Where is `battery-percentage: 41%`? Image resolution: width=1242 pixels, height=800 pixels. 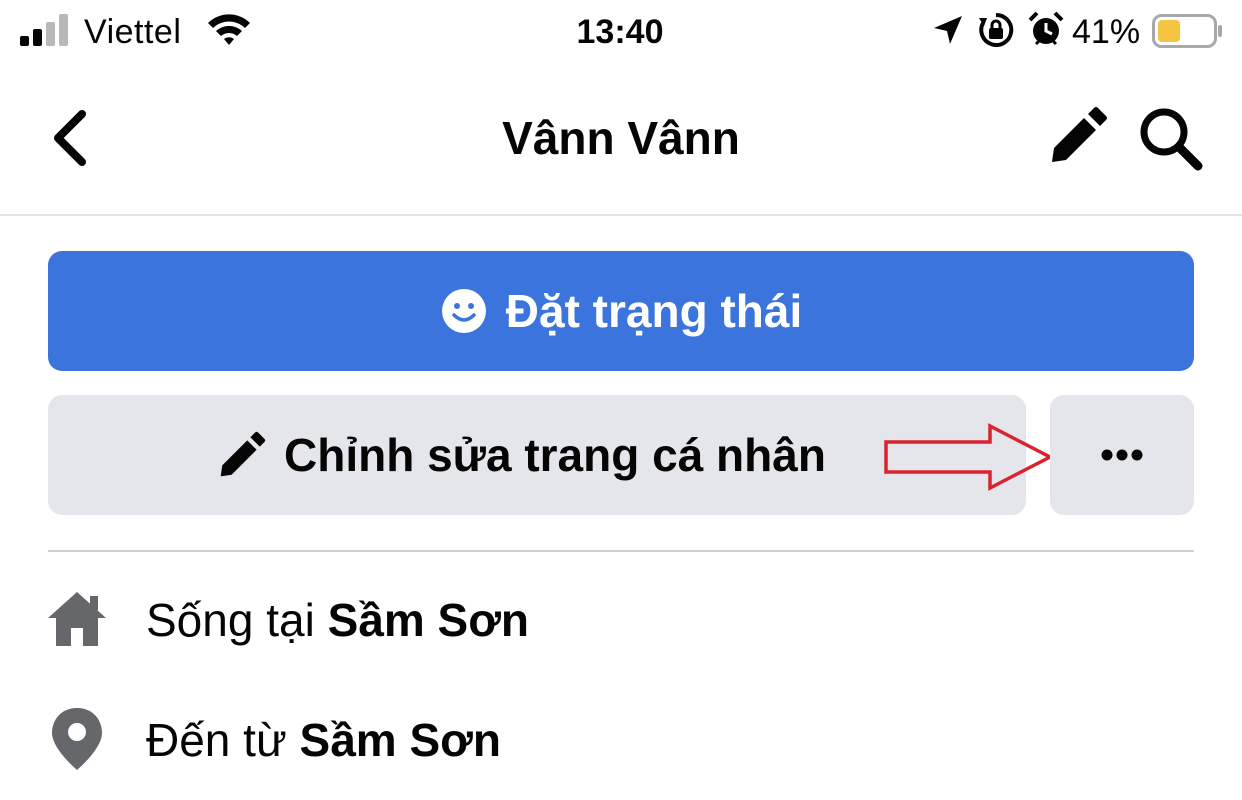 battery-percentage: 41% is located at coordinates (1106, 32).